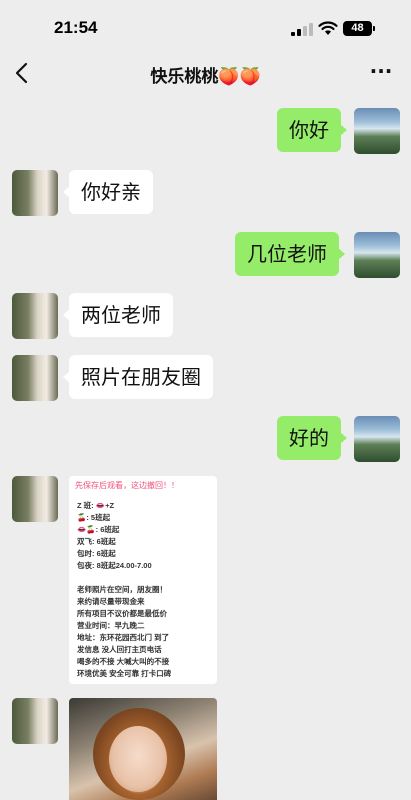  Describe the element at coordinates (111, 601) in the screenshot. I see `info-card-line: 来约请尽量带现金来` at that location.